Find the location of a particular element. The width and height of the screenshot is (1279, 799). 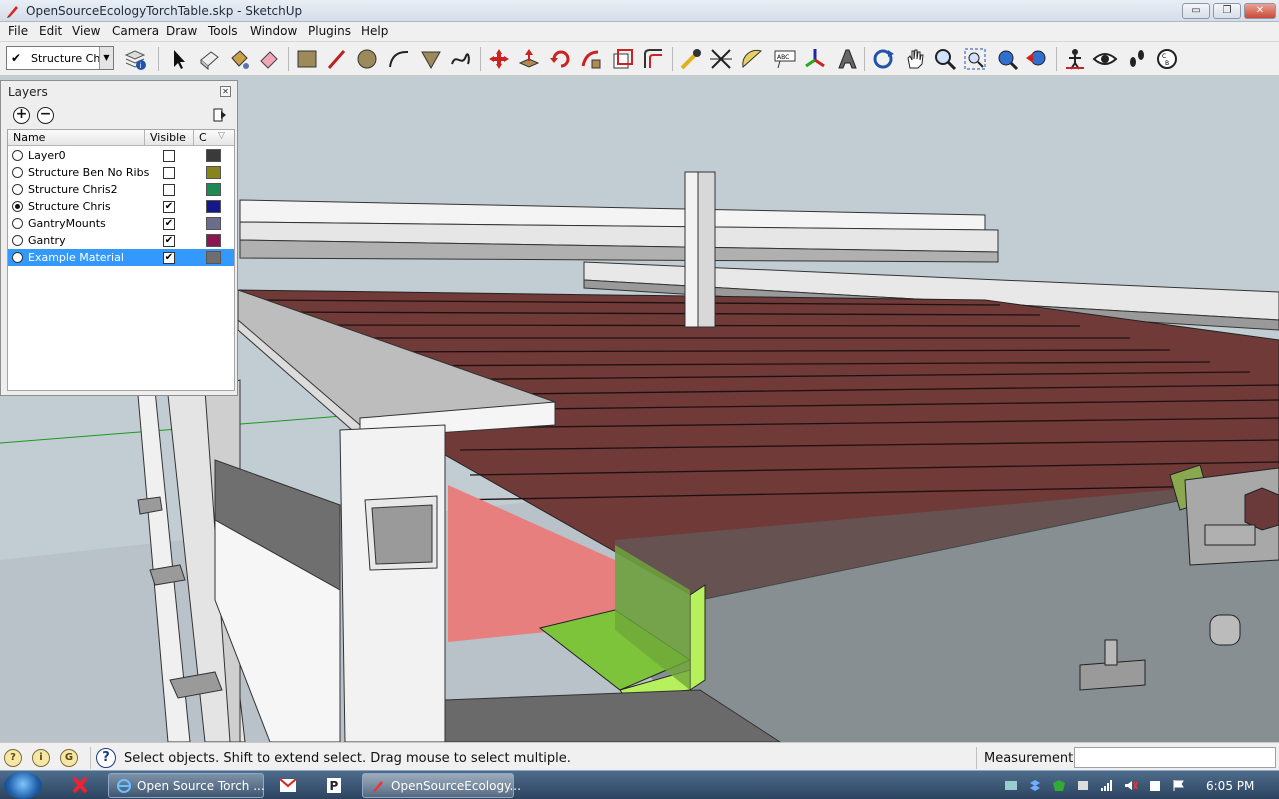

volume-icon is located at coordinates (1131, 785).